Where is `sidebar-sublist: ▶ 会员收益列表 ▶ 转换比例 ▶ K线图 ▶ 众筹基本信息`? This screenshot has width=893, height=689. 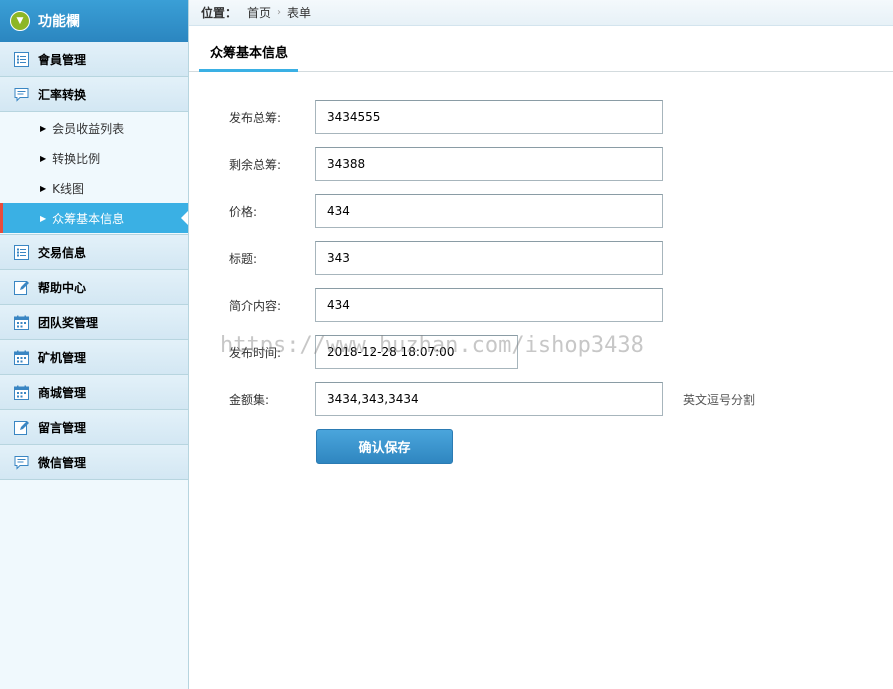
sidebar-sublist: ▶ 会员收益列表 ▶ 转换比例 ▶ K线图 ▶ 众筹基本信息 is located at coordinates (94, 173).